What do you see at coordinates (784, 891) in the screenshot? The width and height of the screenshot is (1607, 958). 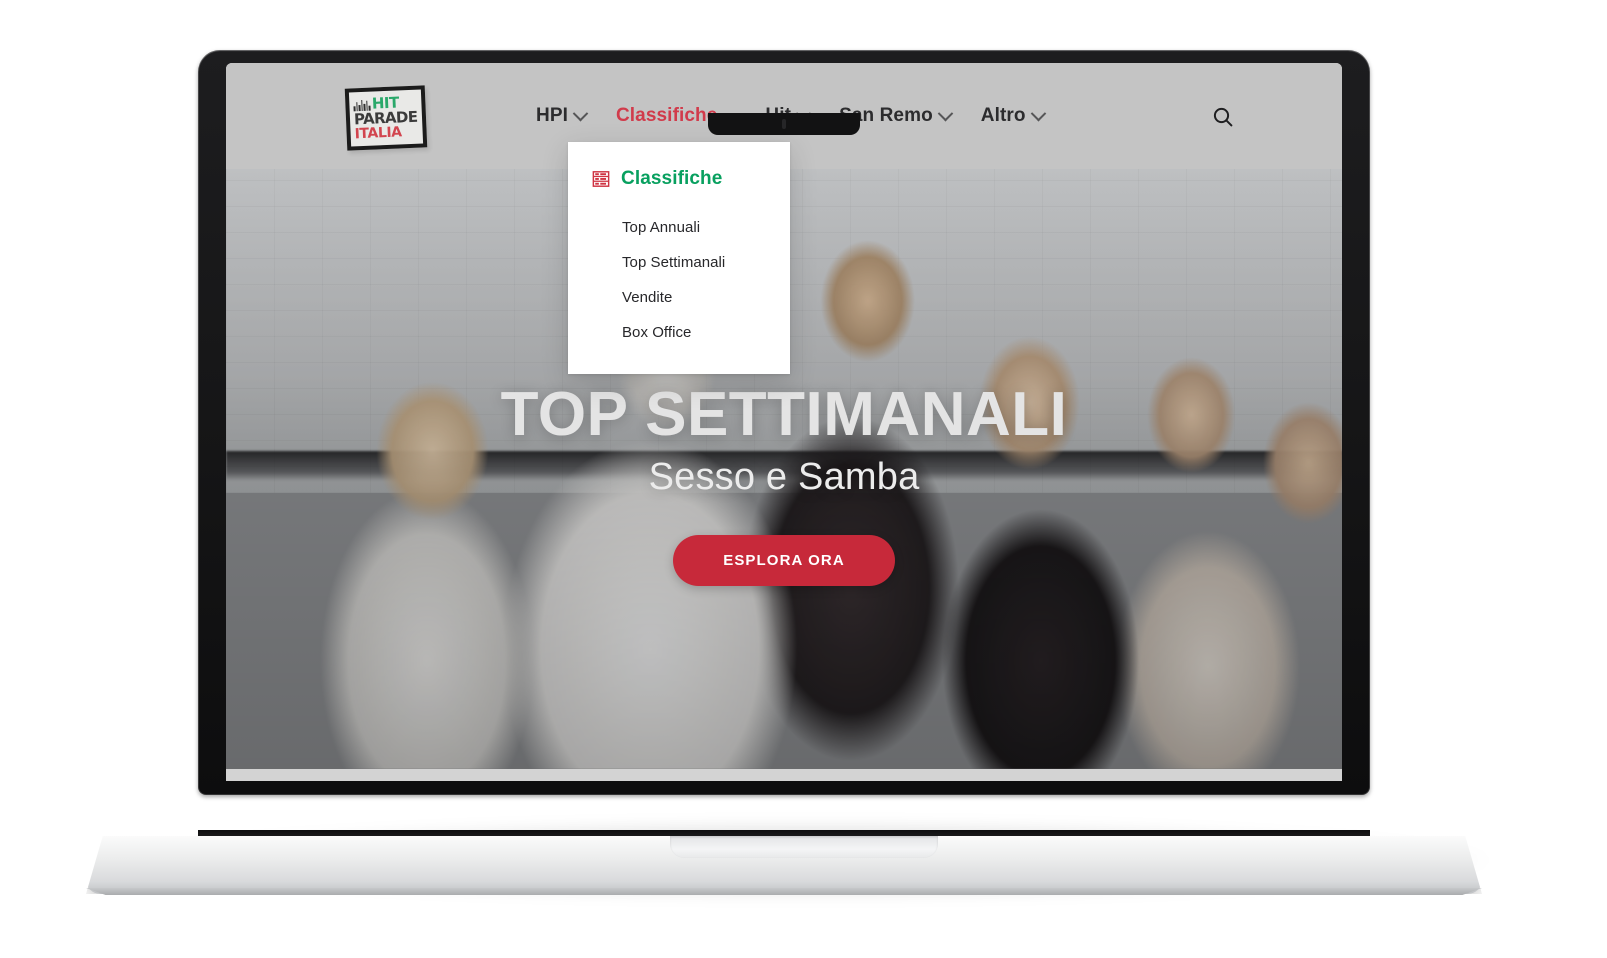 I see `laptop-base-edge` at bounding box center [784, 891].